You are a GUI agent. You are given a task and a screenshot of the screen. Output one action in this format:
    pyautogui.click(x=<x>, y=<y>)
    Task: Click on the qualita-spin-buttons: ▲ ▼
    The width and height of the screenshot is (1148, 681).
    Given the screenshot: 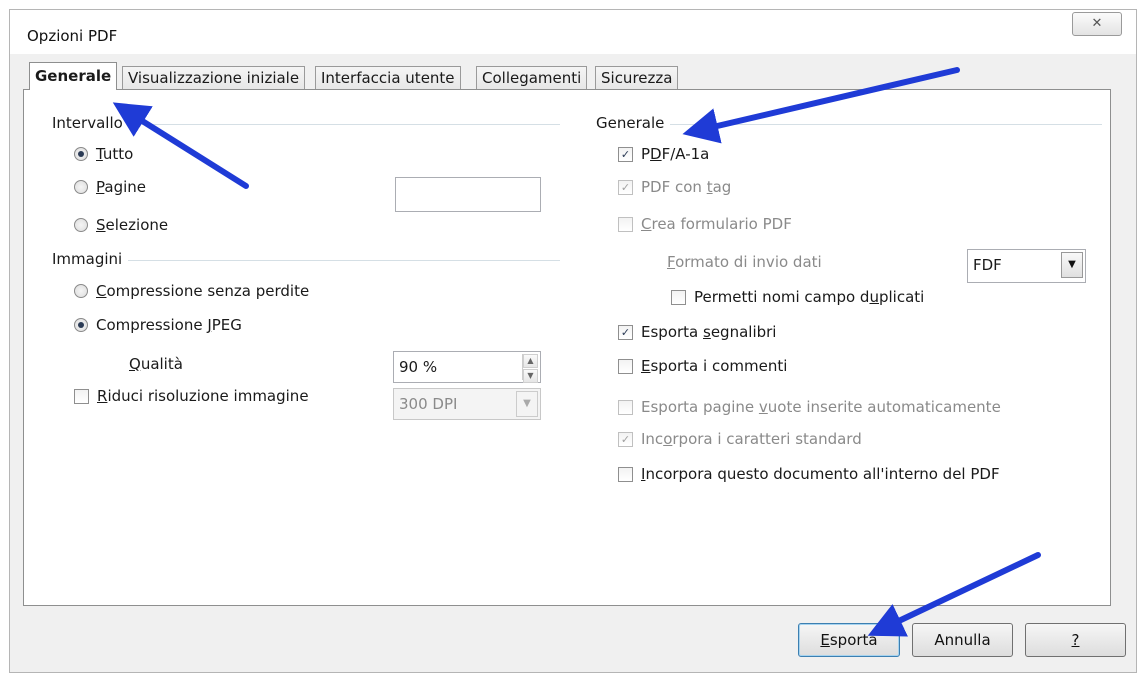 What is the action you would take?
    pyautogui.click(x=530, y=368)
    